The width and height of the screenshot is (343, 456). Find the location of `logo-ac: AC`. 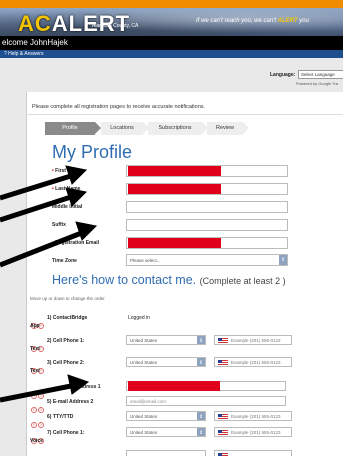

logo-ac: AC is located at coordinates (35, 23).